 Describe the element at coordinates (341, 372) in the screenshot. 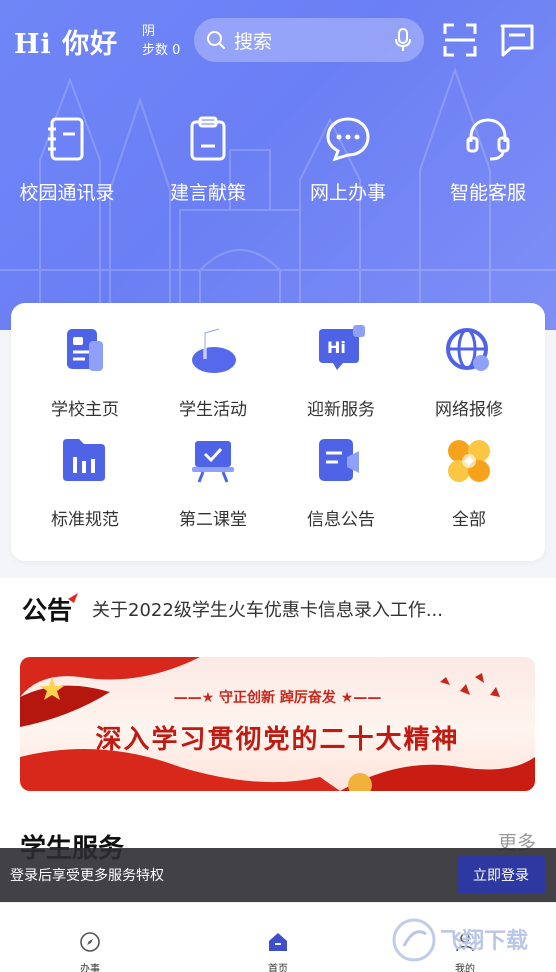

I see `grid-item-welcome-service: Hi 迎新服务` at that location.